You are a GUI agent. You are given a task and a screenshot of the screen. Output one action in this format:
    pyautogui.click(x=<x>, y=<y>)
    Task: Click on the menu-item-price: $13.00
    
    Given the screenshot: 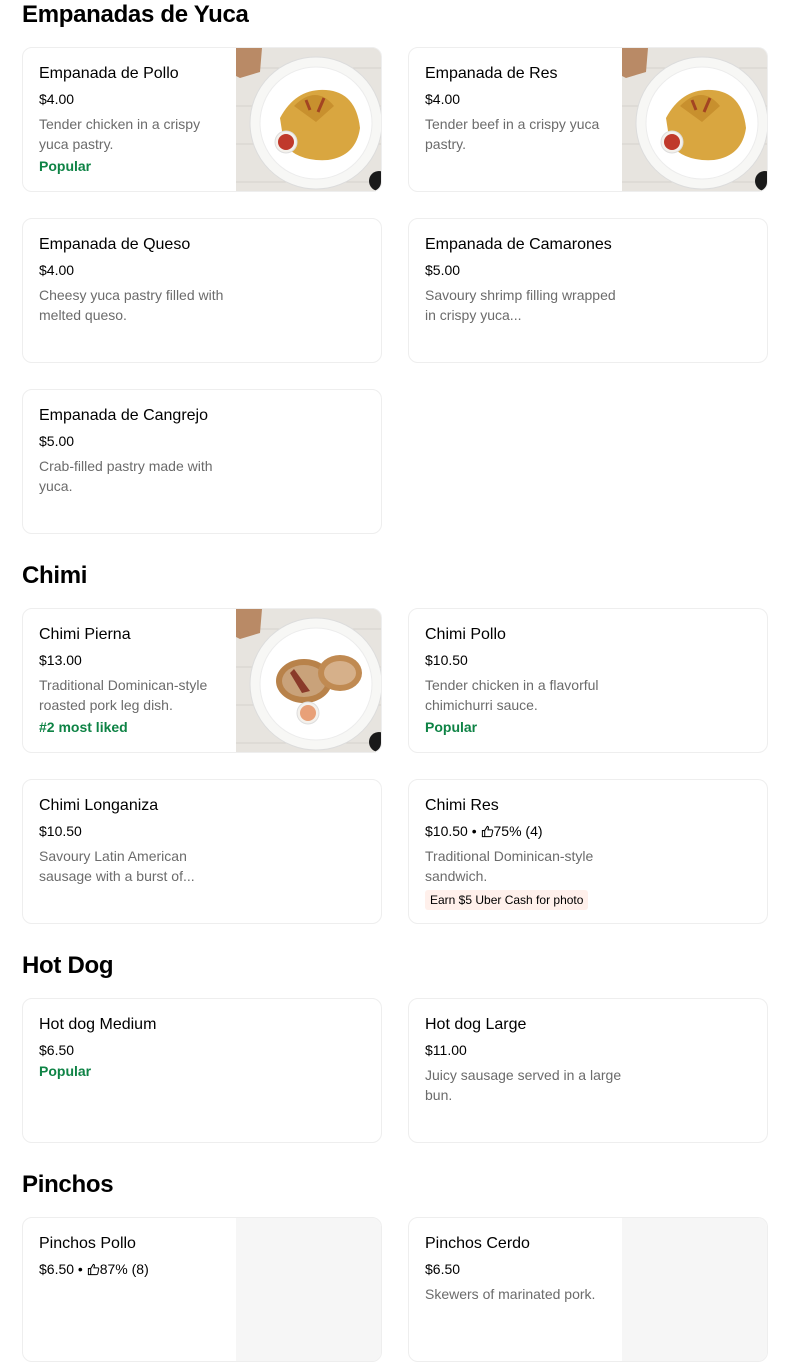 What is the action you would take?
    pyautogui.click(x=60, y=660)
    